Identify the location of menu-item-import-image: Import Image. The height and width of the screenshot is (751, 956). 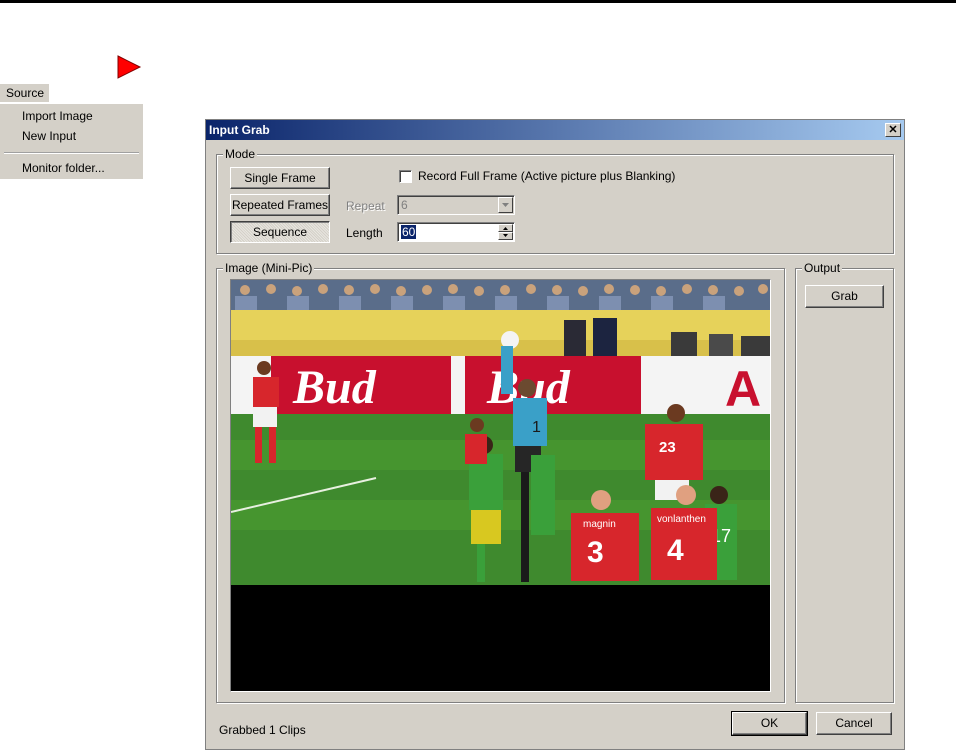
(57, 116).